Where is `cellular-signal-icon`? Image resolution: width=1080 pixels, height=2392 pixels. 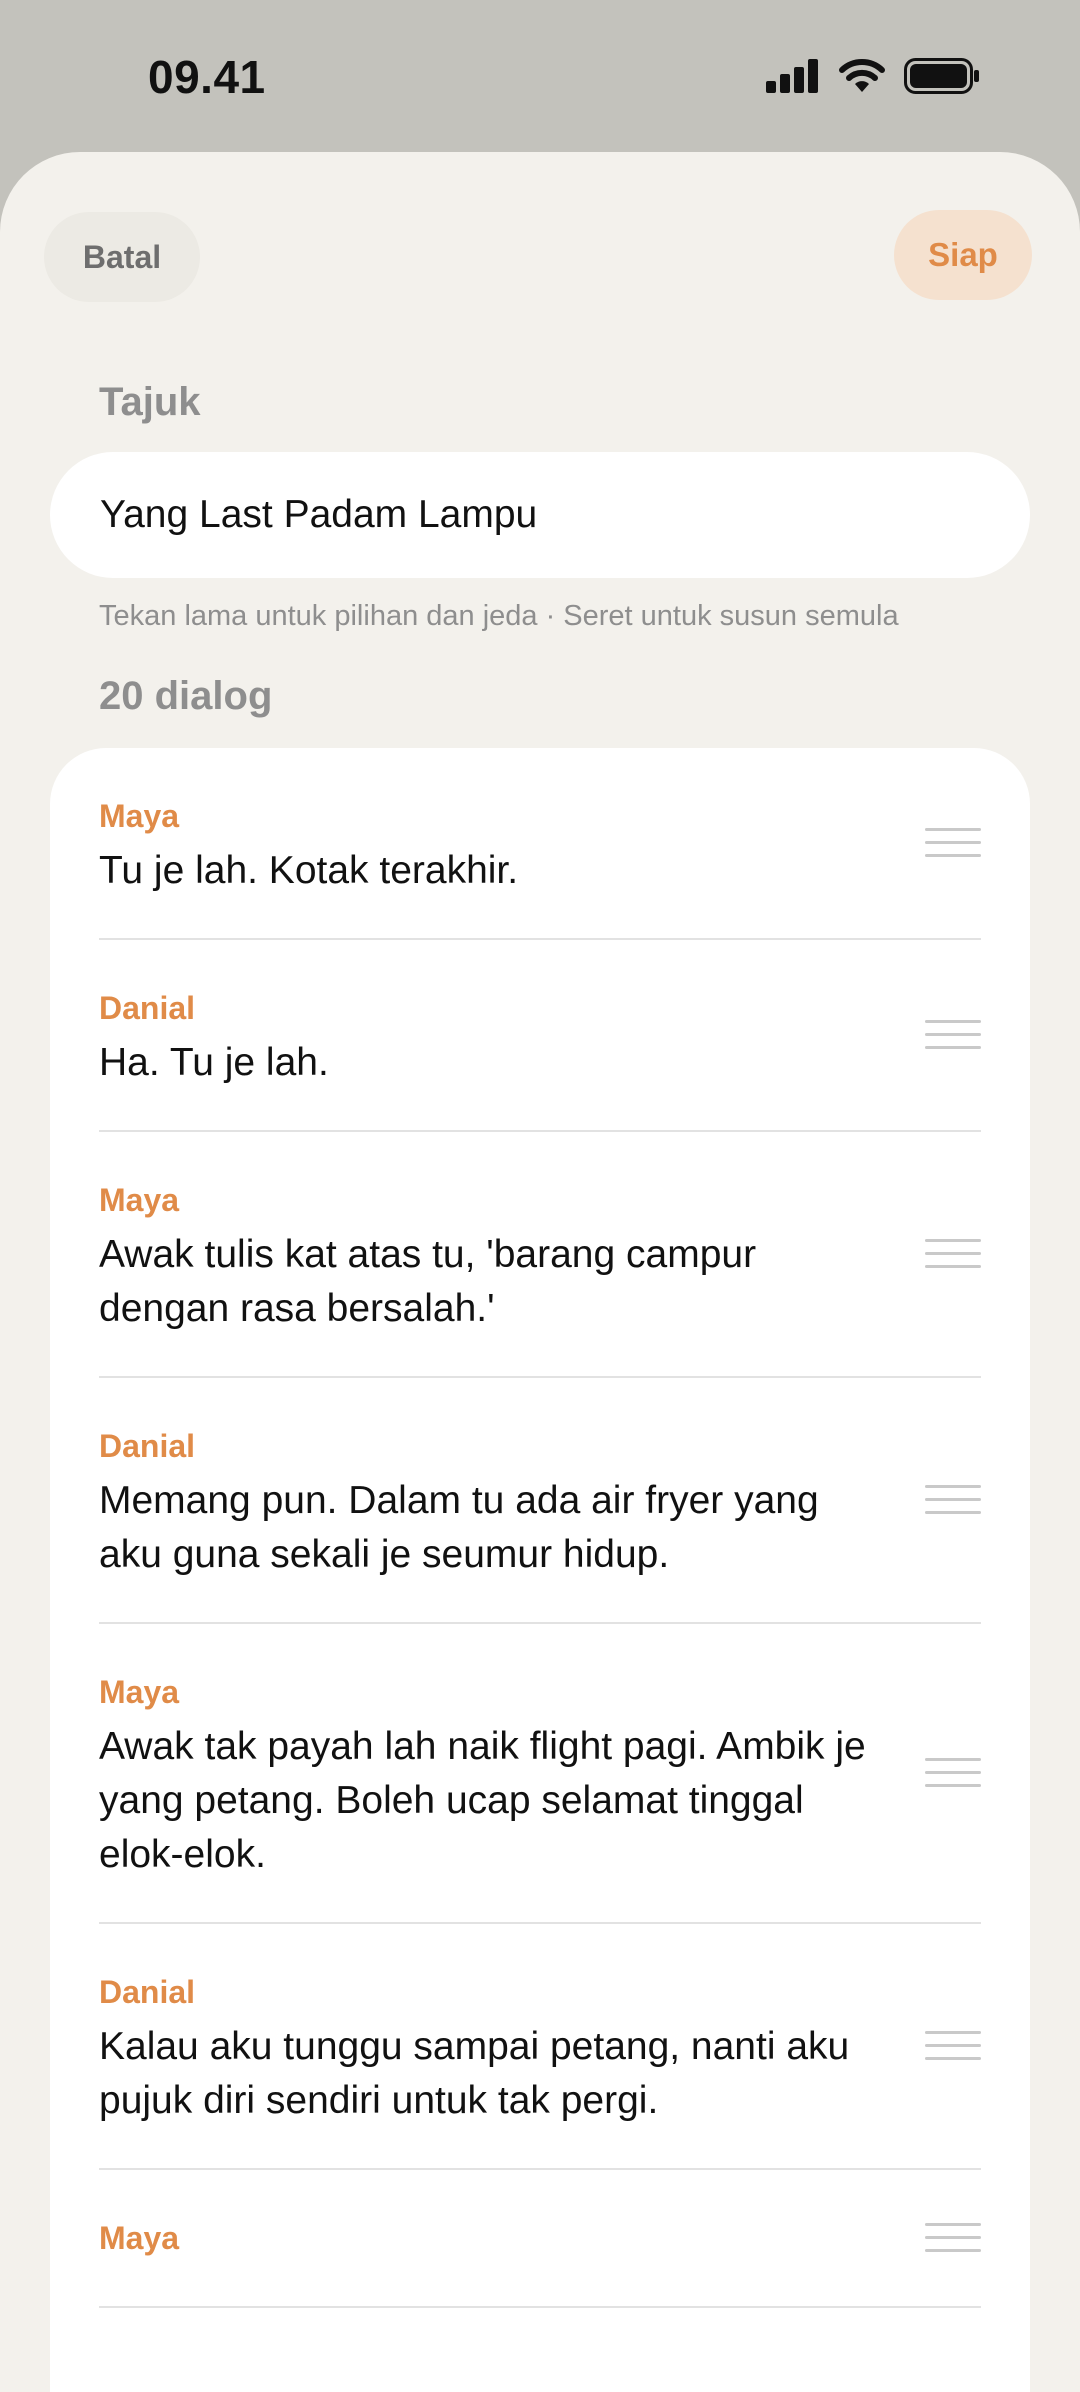
cellular-signal-icon is located at coordinates (793, 76).